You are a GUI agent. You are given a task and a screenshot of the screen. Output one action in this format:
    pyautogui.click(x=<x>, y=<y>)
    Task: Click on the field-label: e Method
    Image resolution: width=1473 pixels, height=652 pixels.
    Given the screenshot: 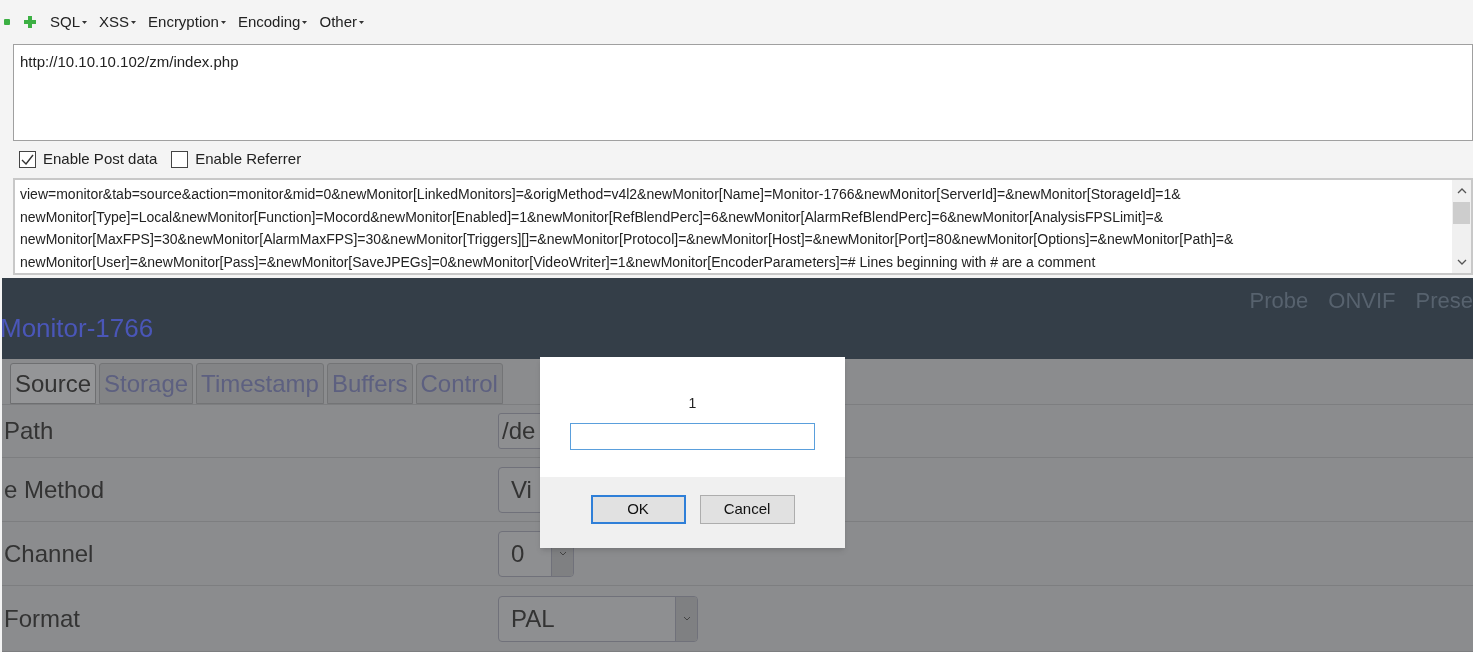 What is the action you would take?
    pyautogui.click(x=54, y=489)
    